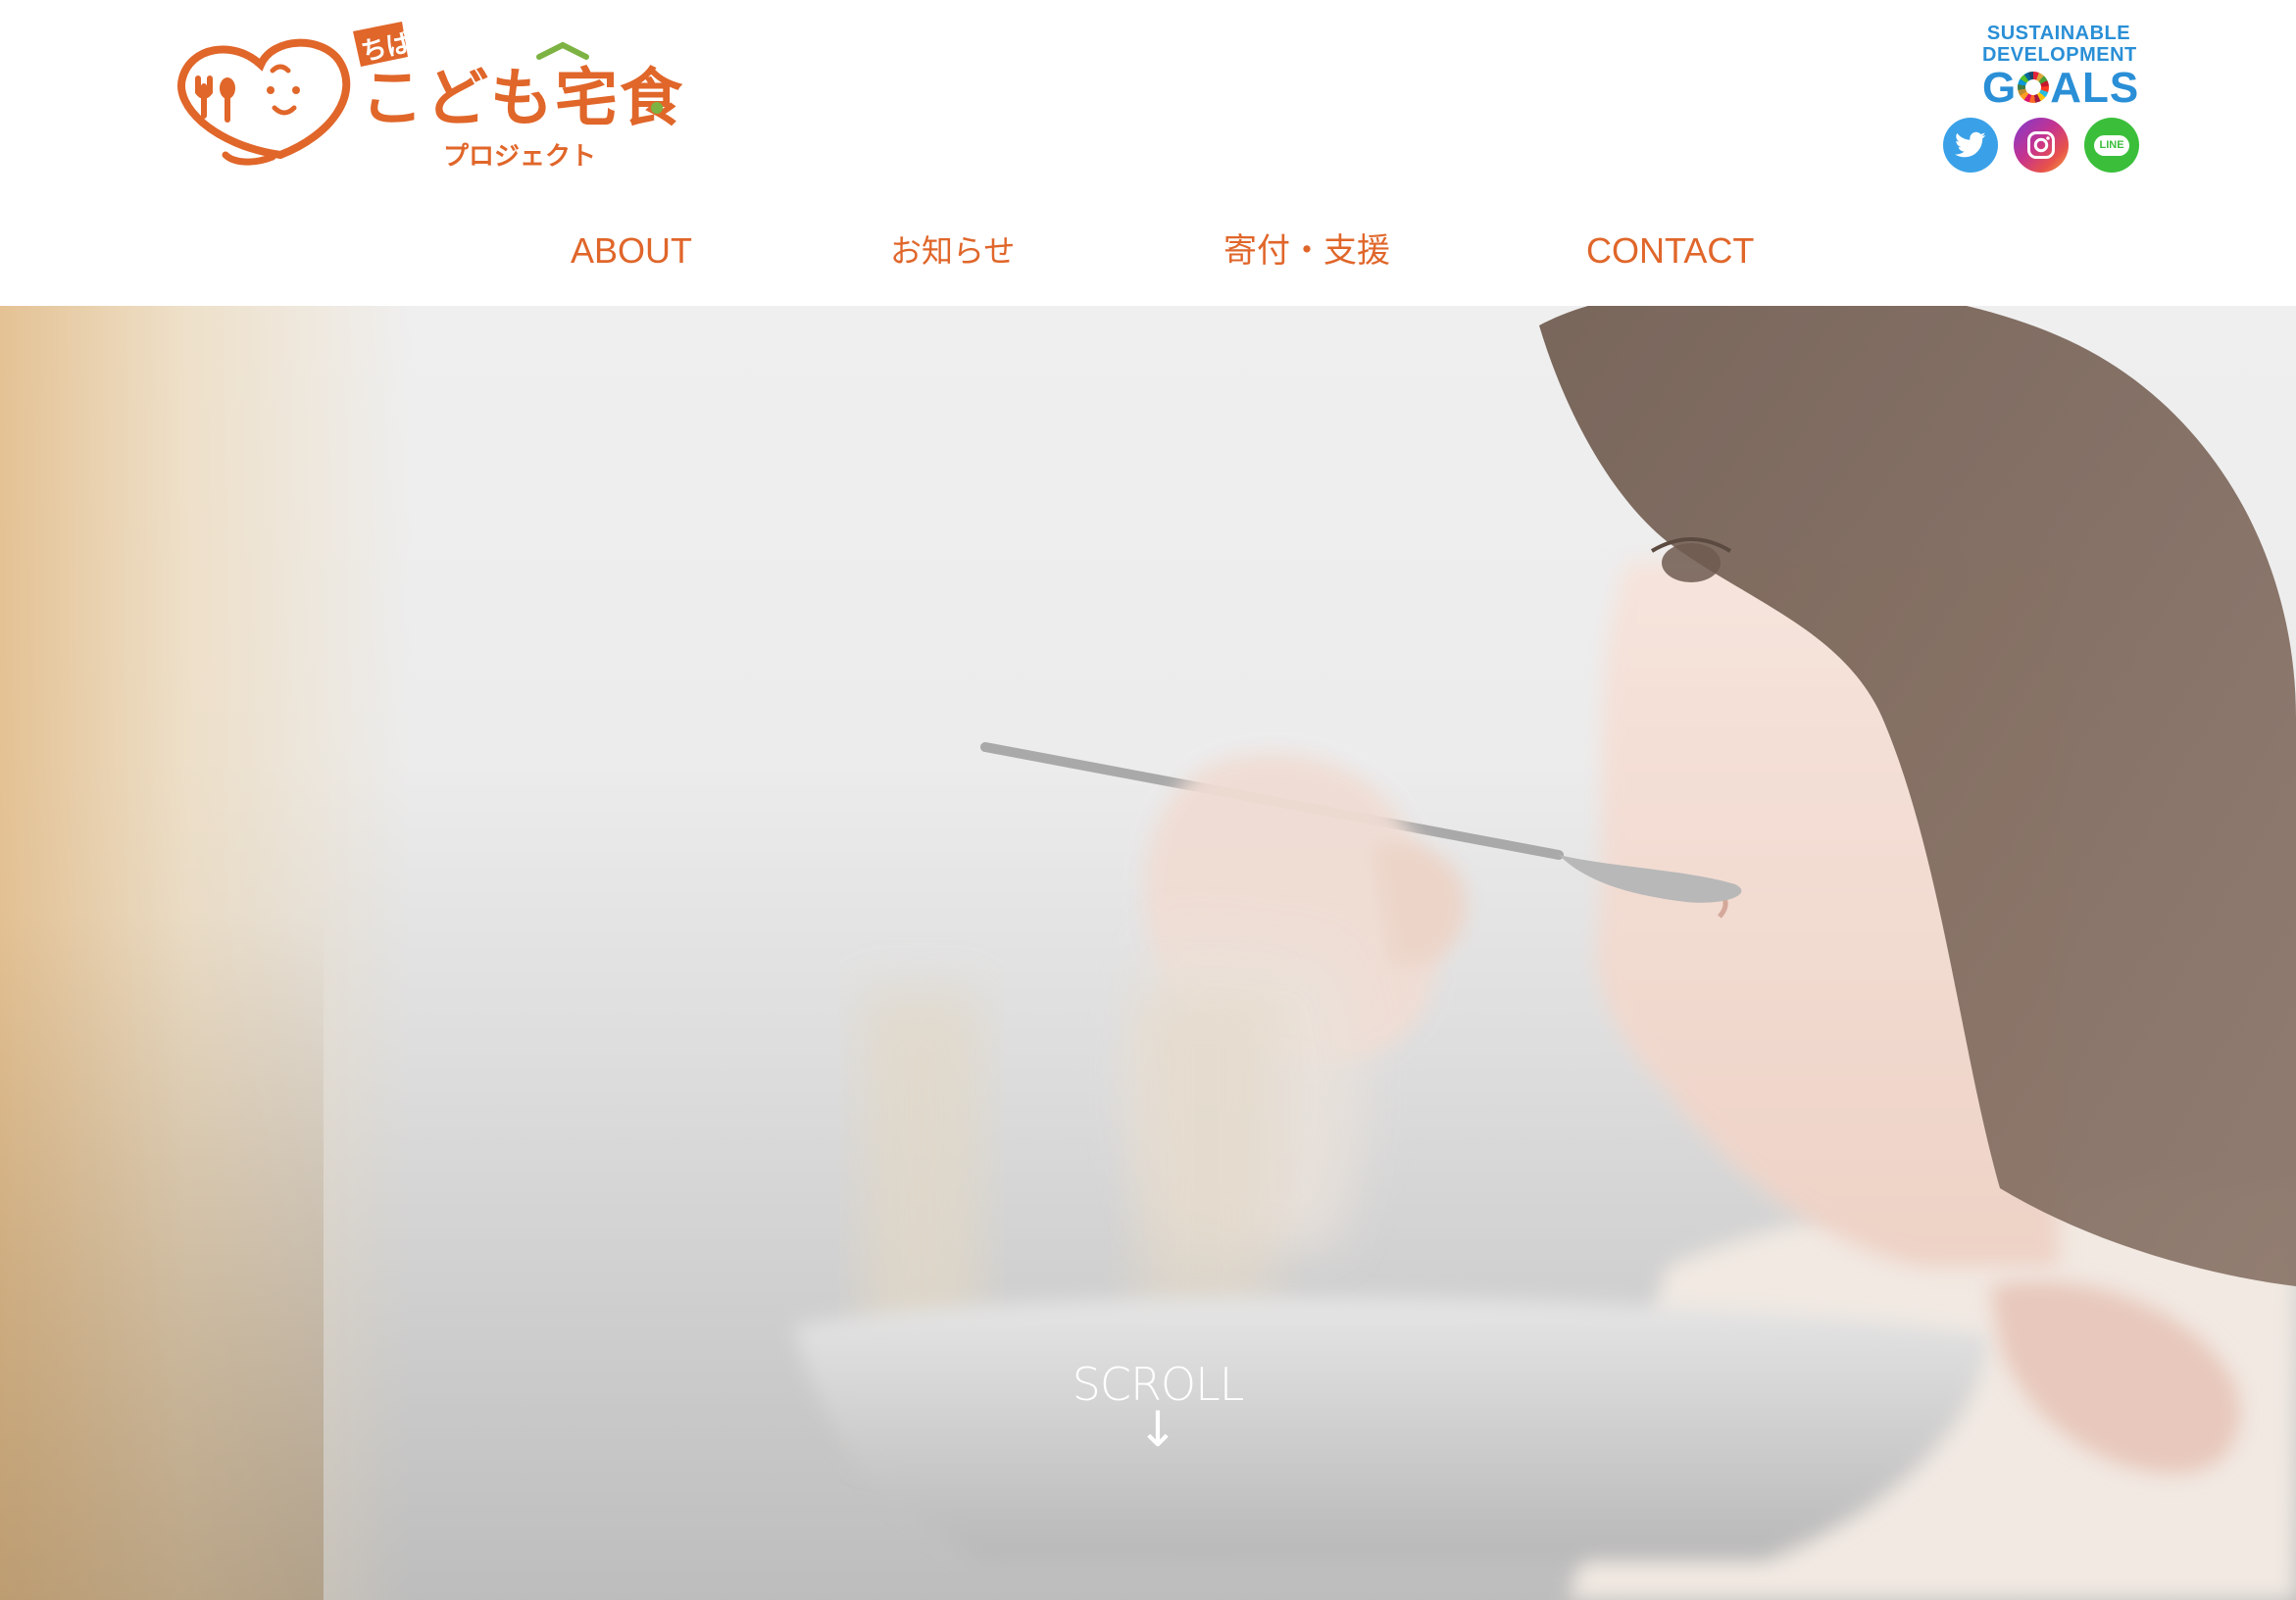 Image resolution: width=2296 pixels, height=1600 pixels. I want to click on instagram-link, so click(2041, 145).